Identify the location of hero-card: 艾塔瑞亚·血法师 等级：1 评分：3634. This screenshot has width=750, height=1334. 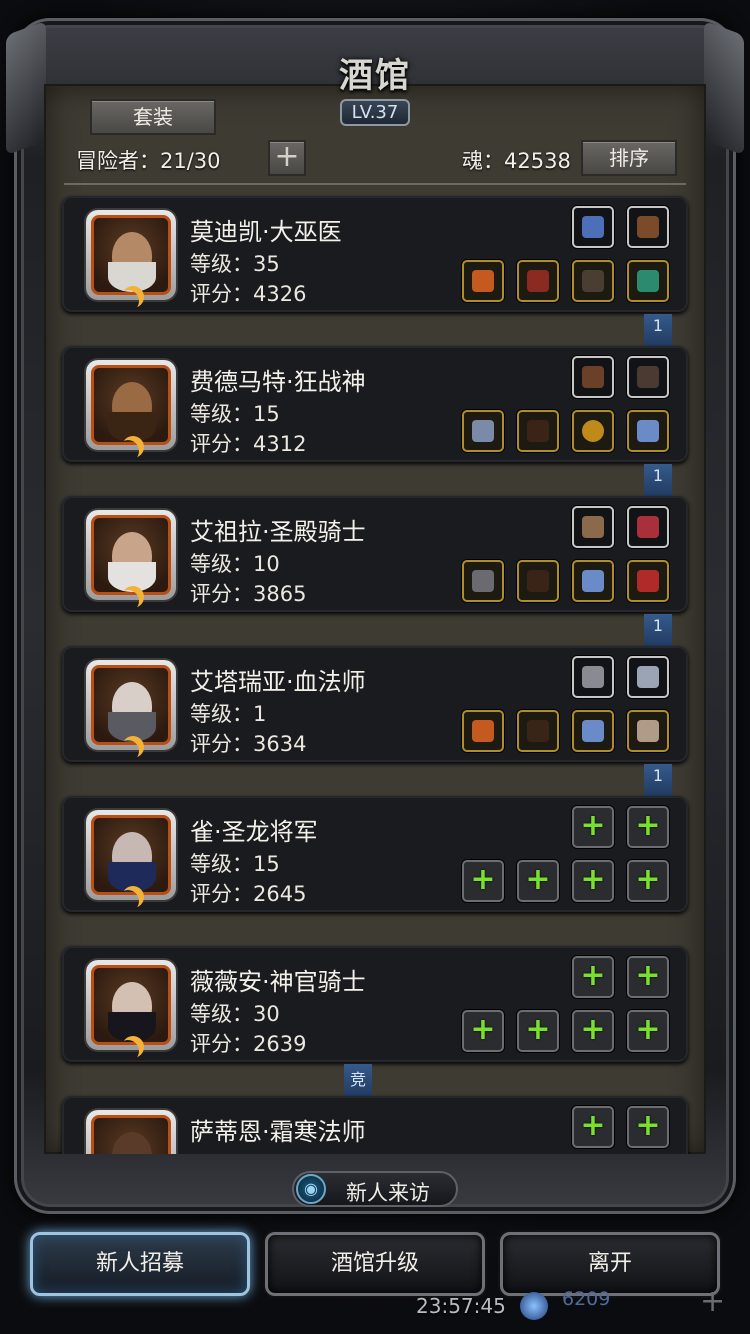
(375, 704).